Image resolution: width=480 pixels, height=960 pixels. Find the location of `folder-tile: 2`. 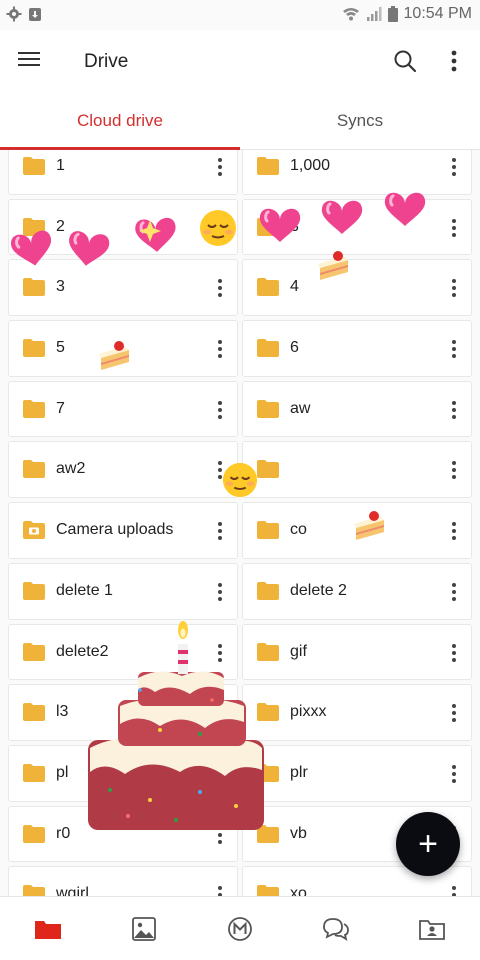

folder-tile: 2 is located at coordinates (123, 227).